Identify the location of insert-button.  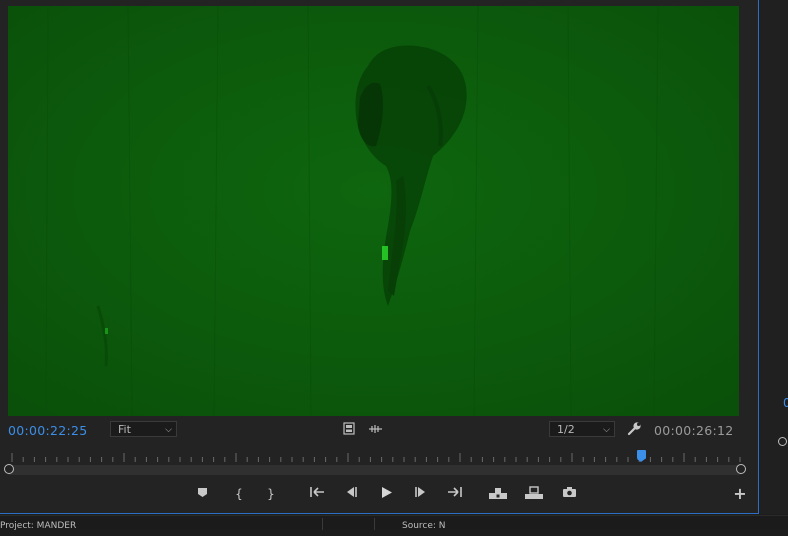
(498, 494).